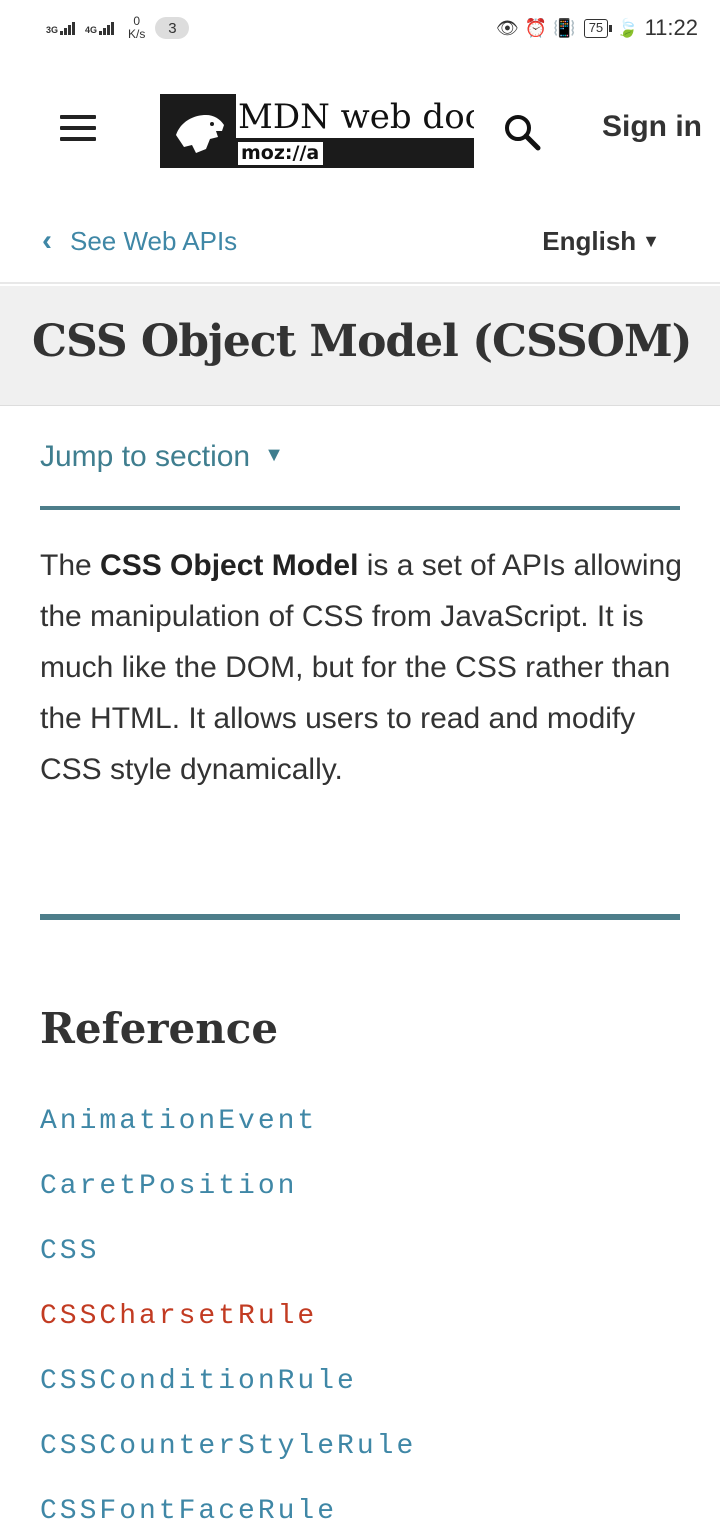 Image resolution: width=720 pixels, height=1520 pixels. I want to click on section-divider, so click(360, 917).